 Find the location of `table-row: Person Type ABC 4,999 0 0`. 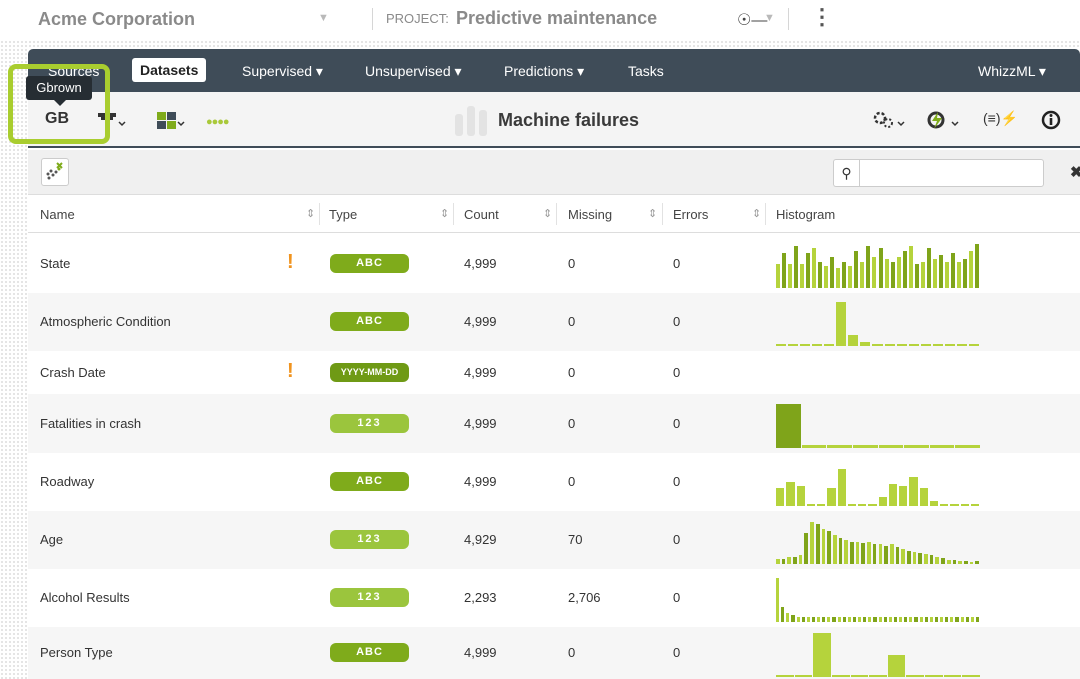

table-row: Person Type ABC 4,999 0 0 is located at coordinates (554, 653).